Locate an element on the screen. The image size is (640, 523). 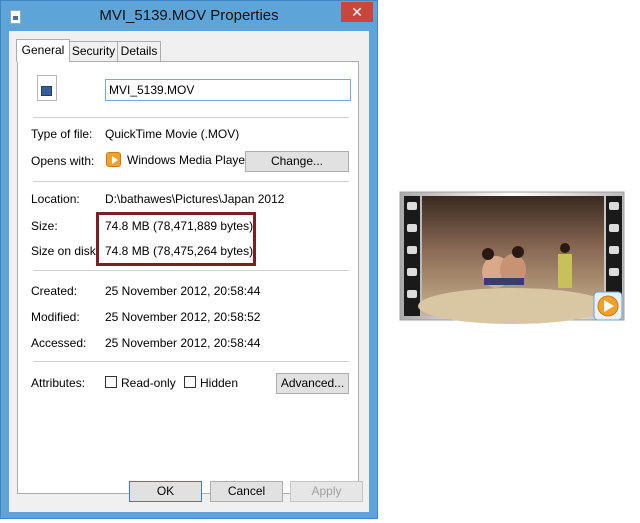
hidden-checkbox is located at coordinates (190, 382).